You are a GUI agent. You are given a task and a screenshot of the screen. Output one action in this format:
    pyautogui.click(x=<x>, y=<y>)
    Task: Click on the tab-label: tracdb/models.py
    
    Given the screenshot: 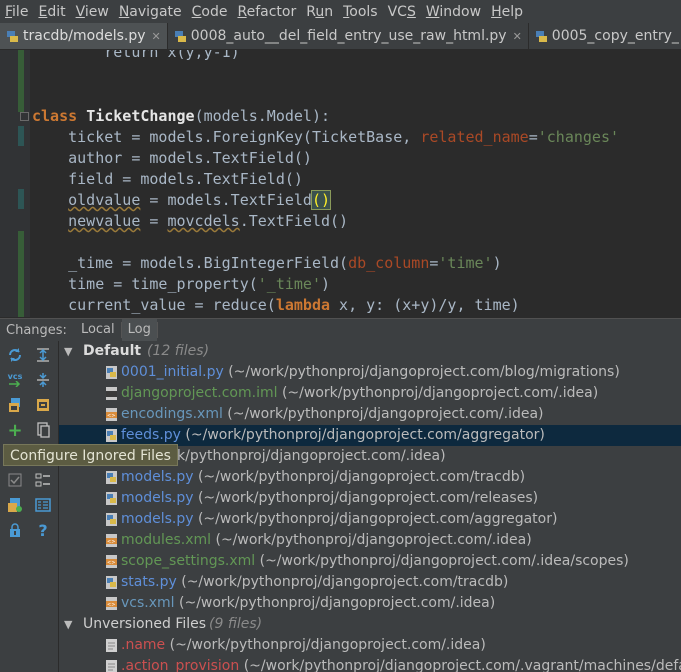 What is the action you would take?
    pyautogui.click(x=84, y=36)
    